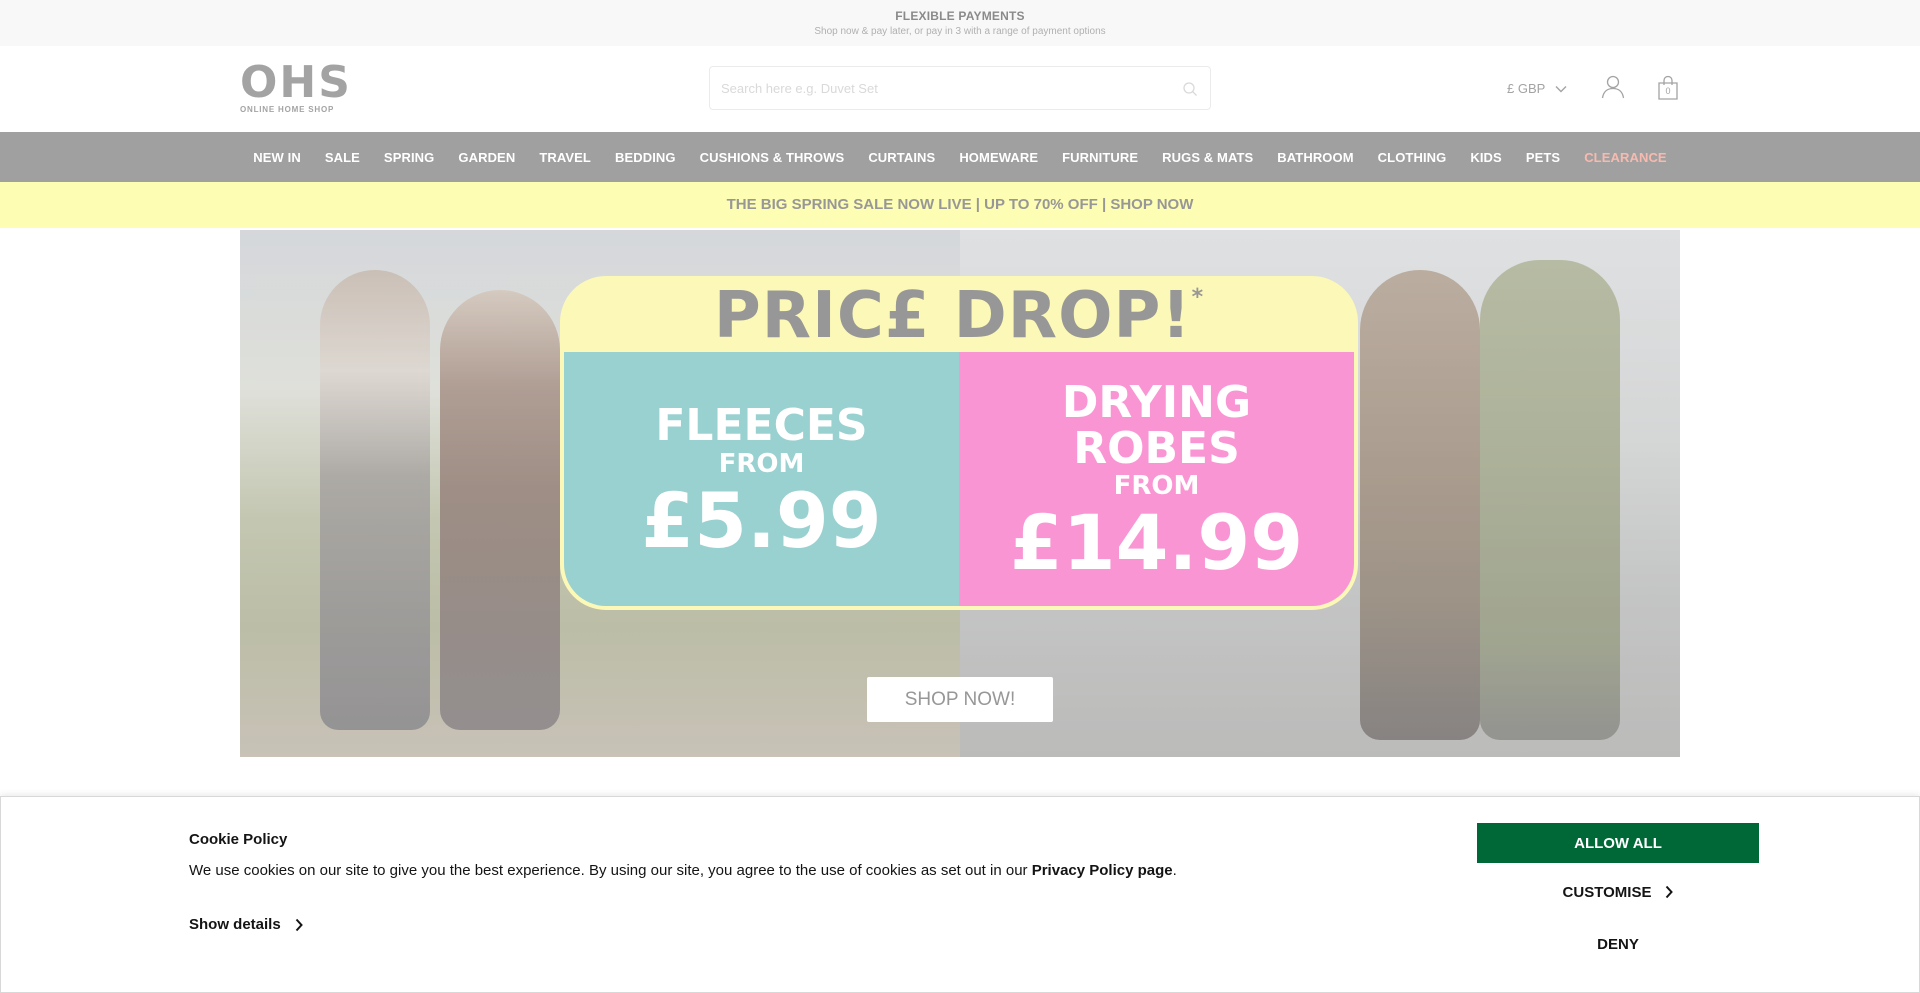 This screenshot has height=993, width=1920. I want to click on chevron-down-icon, so click(1561, 88).